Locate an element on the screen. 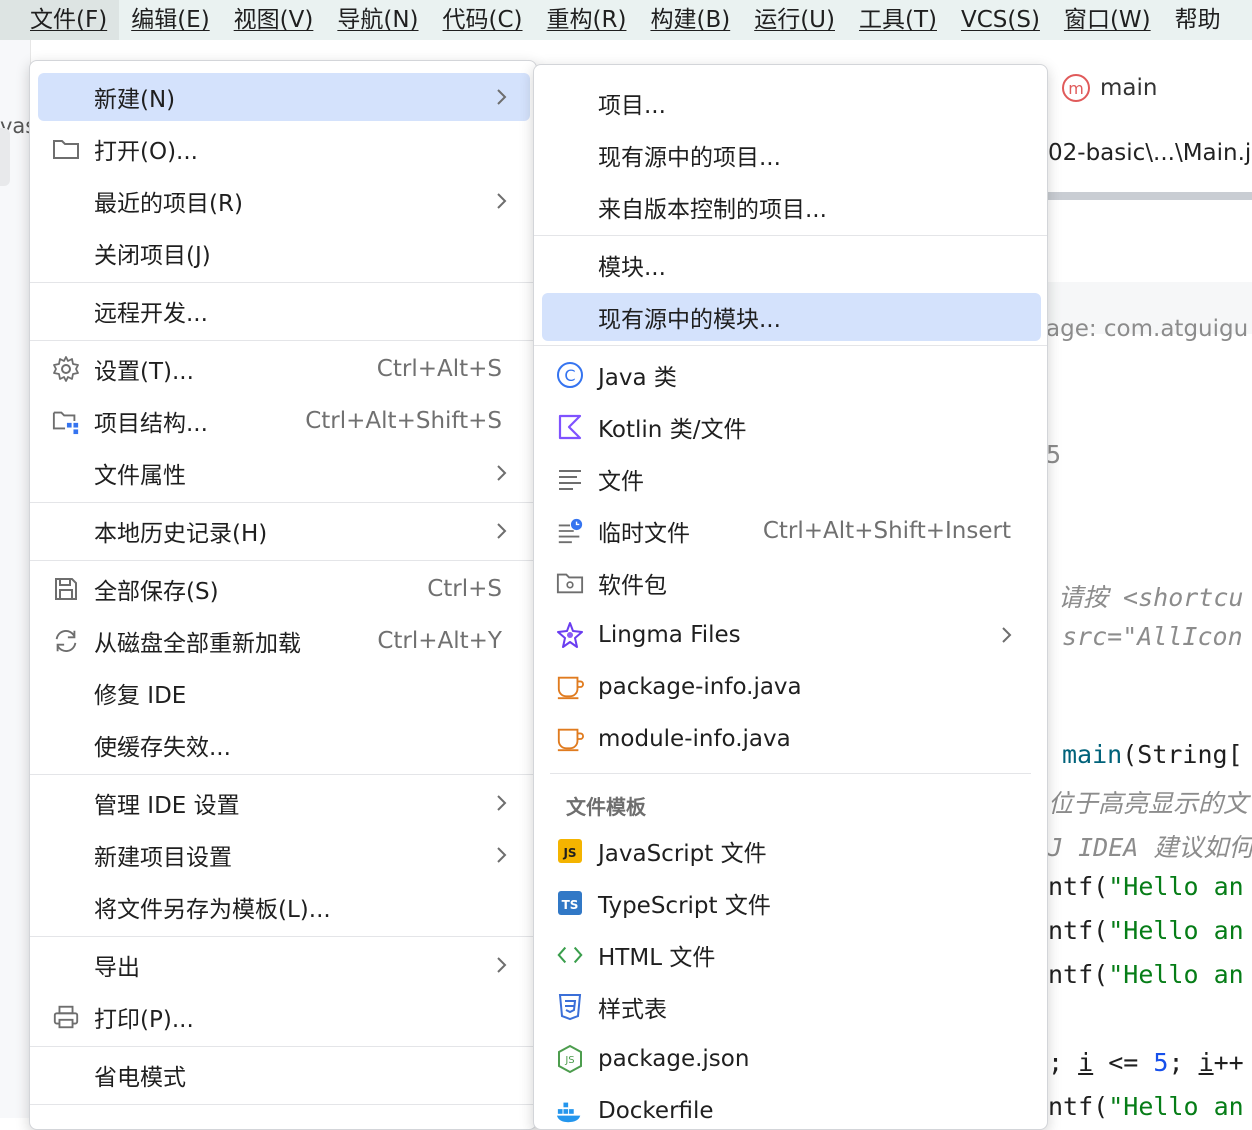  menu-item-label: 修复 IDE is located at coordinates (140, 696).